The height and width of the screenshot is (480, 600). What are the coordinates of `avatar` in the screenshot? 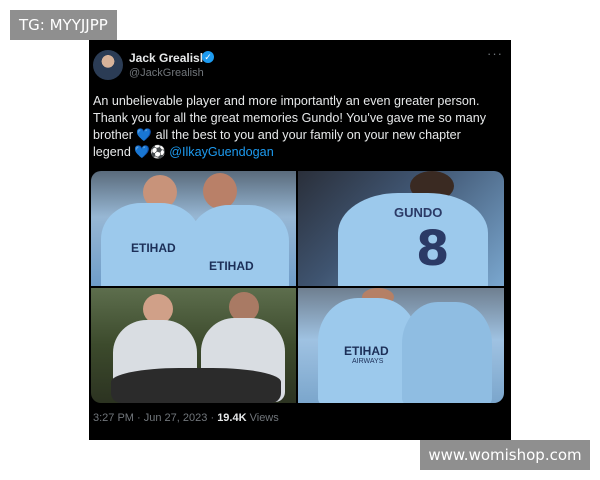 It's located at (108, 65).